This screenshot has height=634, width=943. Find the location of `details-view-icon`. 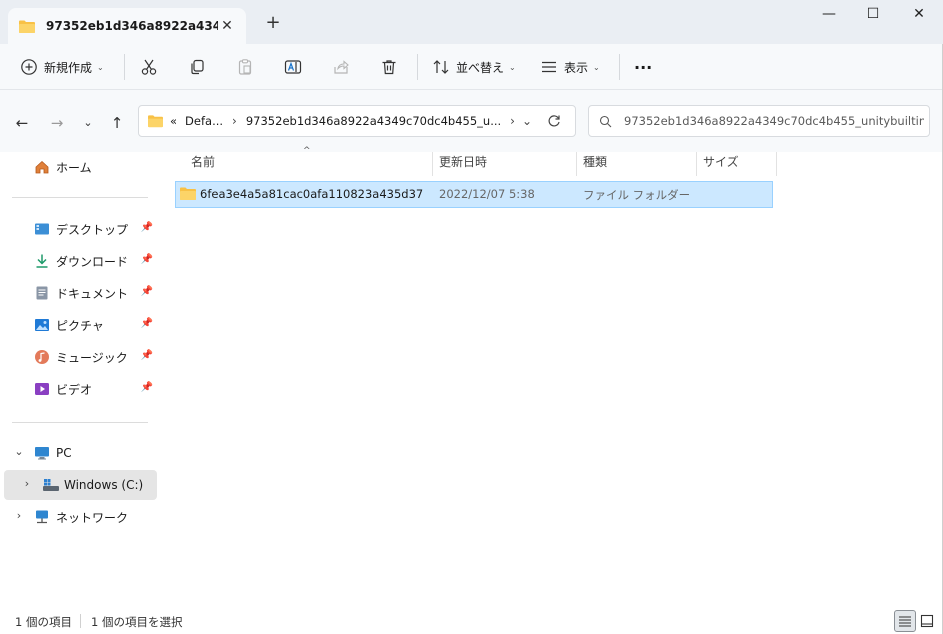

details-view-icon is located at coordinates (905, 621).